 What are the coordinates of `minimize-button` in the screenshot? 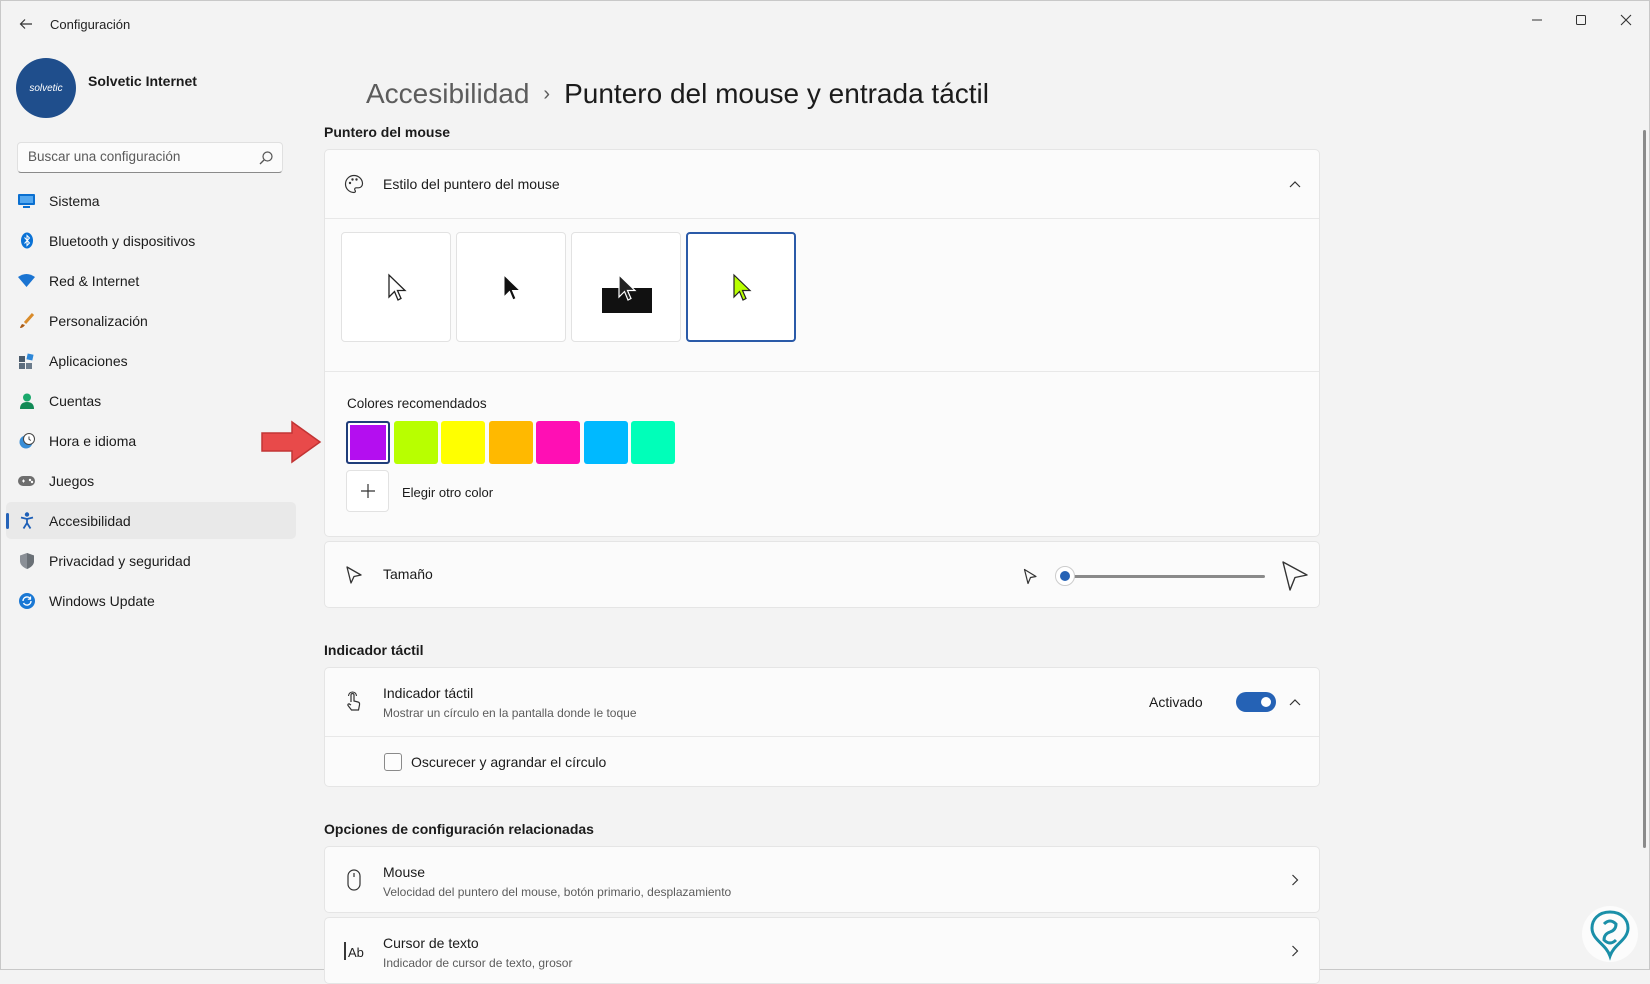 It's located at (1537, 20).